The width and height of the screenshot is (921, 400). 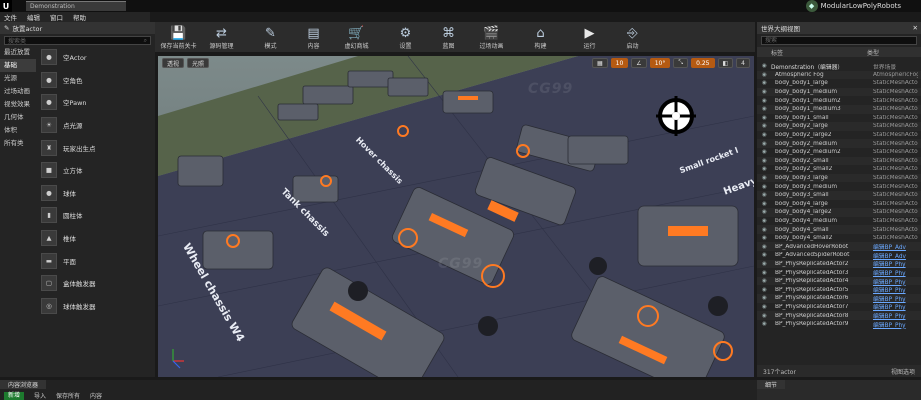 What do you see at coordinates (96, 125) in the screenshot?
I see `actor-item: ☀ 点光源` at bounding box center [96, 125].